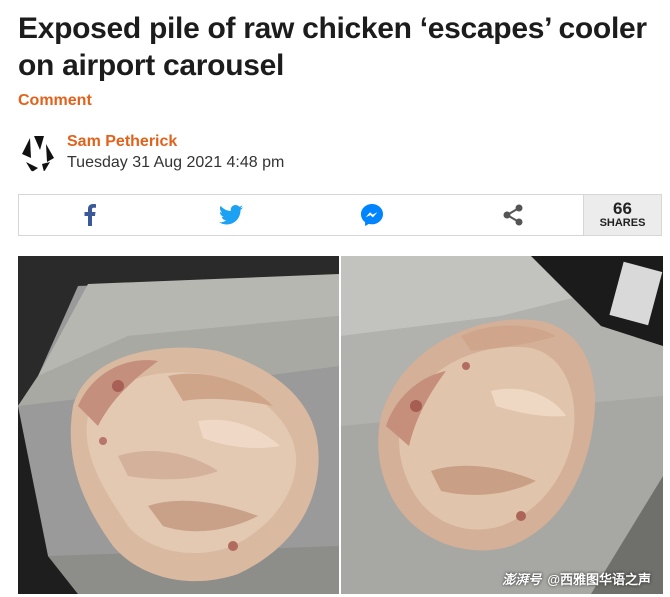  I want to click on share-count: 66 SHARES, so click(622, 215).